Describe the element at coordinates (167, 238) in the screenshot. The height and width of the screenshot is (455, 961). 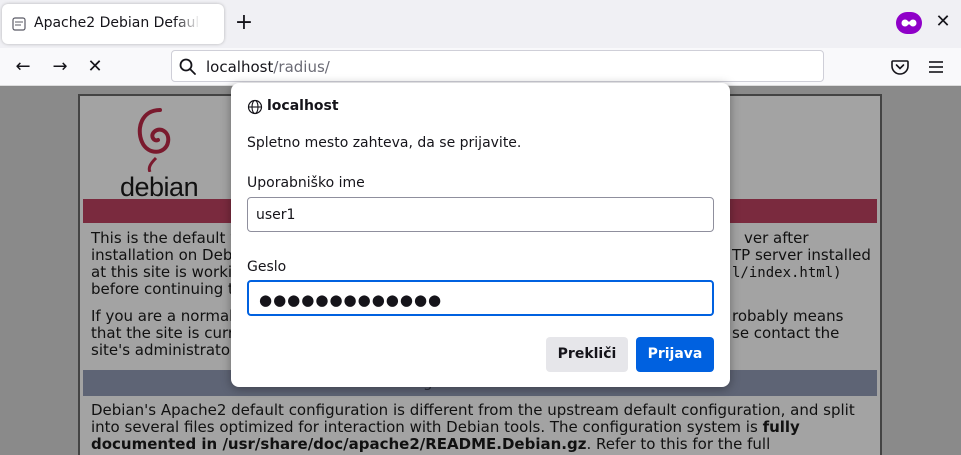
I see `para1-line: This is the default w` at that location.